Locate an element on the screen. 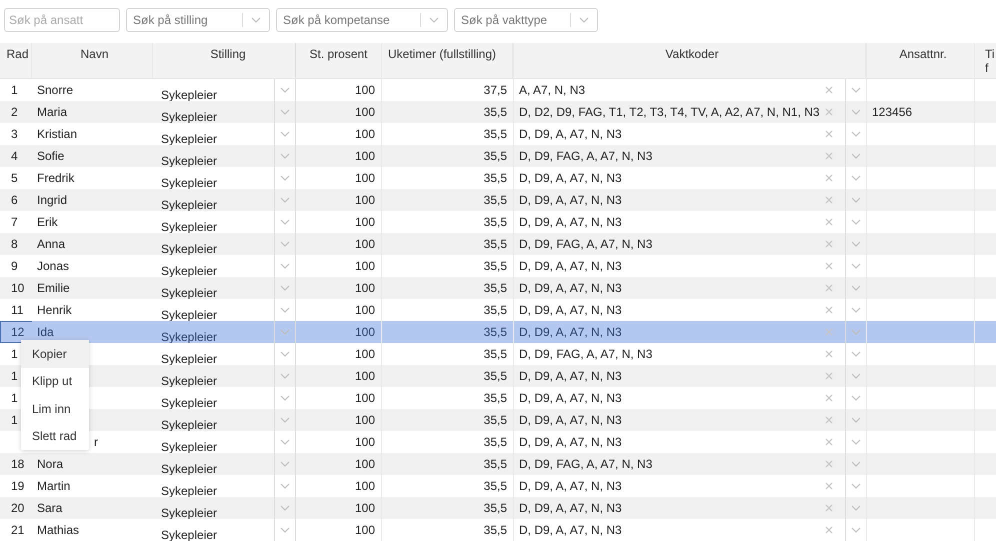 This screenshot has height=541, width=996. table-cell-text: D, D2, D9, FAG, T1, T2, T3, T4, TV, A, A2, A7, N, N1, N3 is located at coordinates (670, 112).